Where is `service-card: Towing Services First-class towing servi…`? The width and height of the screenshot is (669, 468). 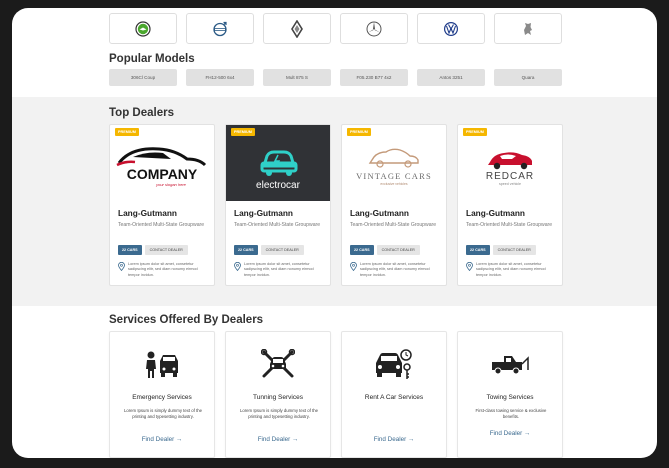 service-card: Towing Services First-class towing servi… is located at coordinates (510, 394).